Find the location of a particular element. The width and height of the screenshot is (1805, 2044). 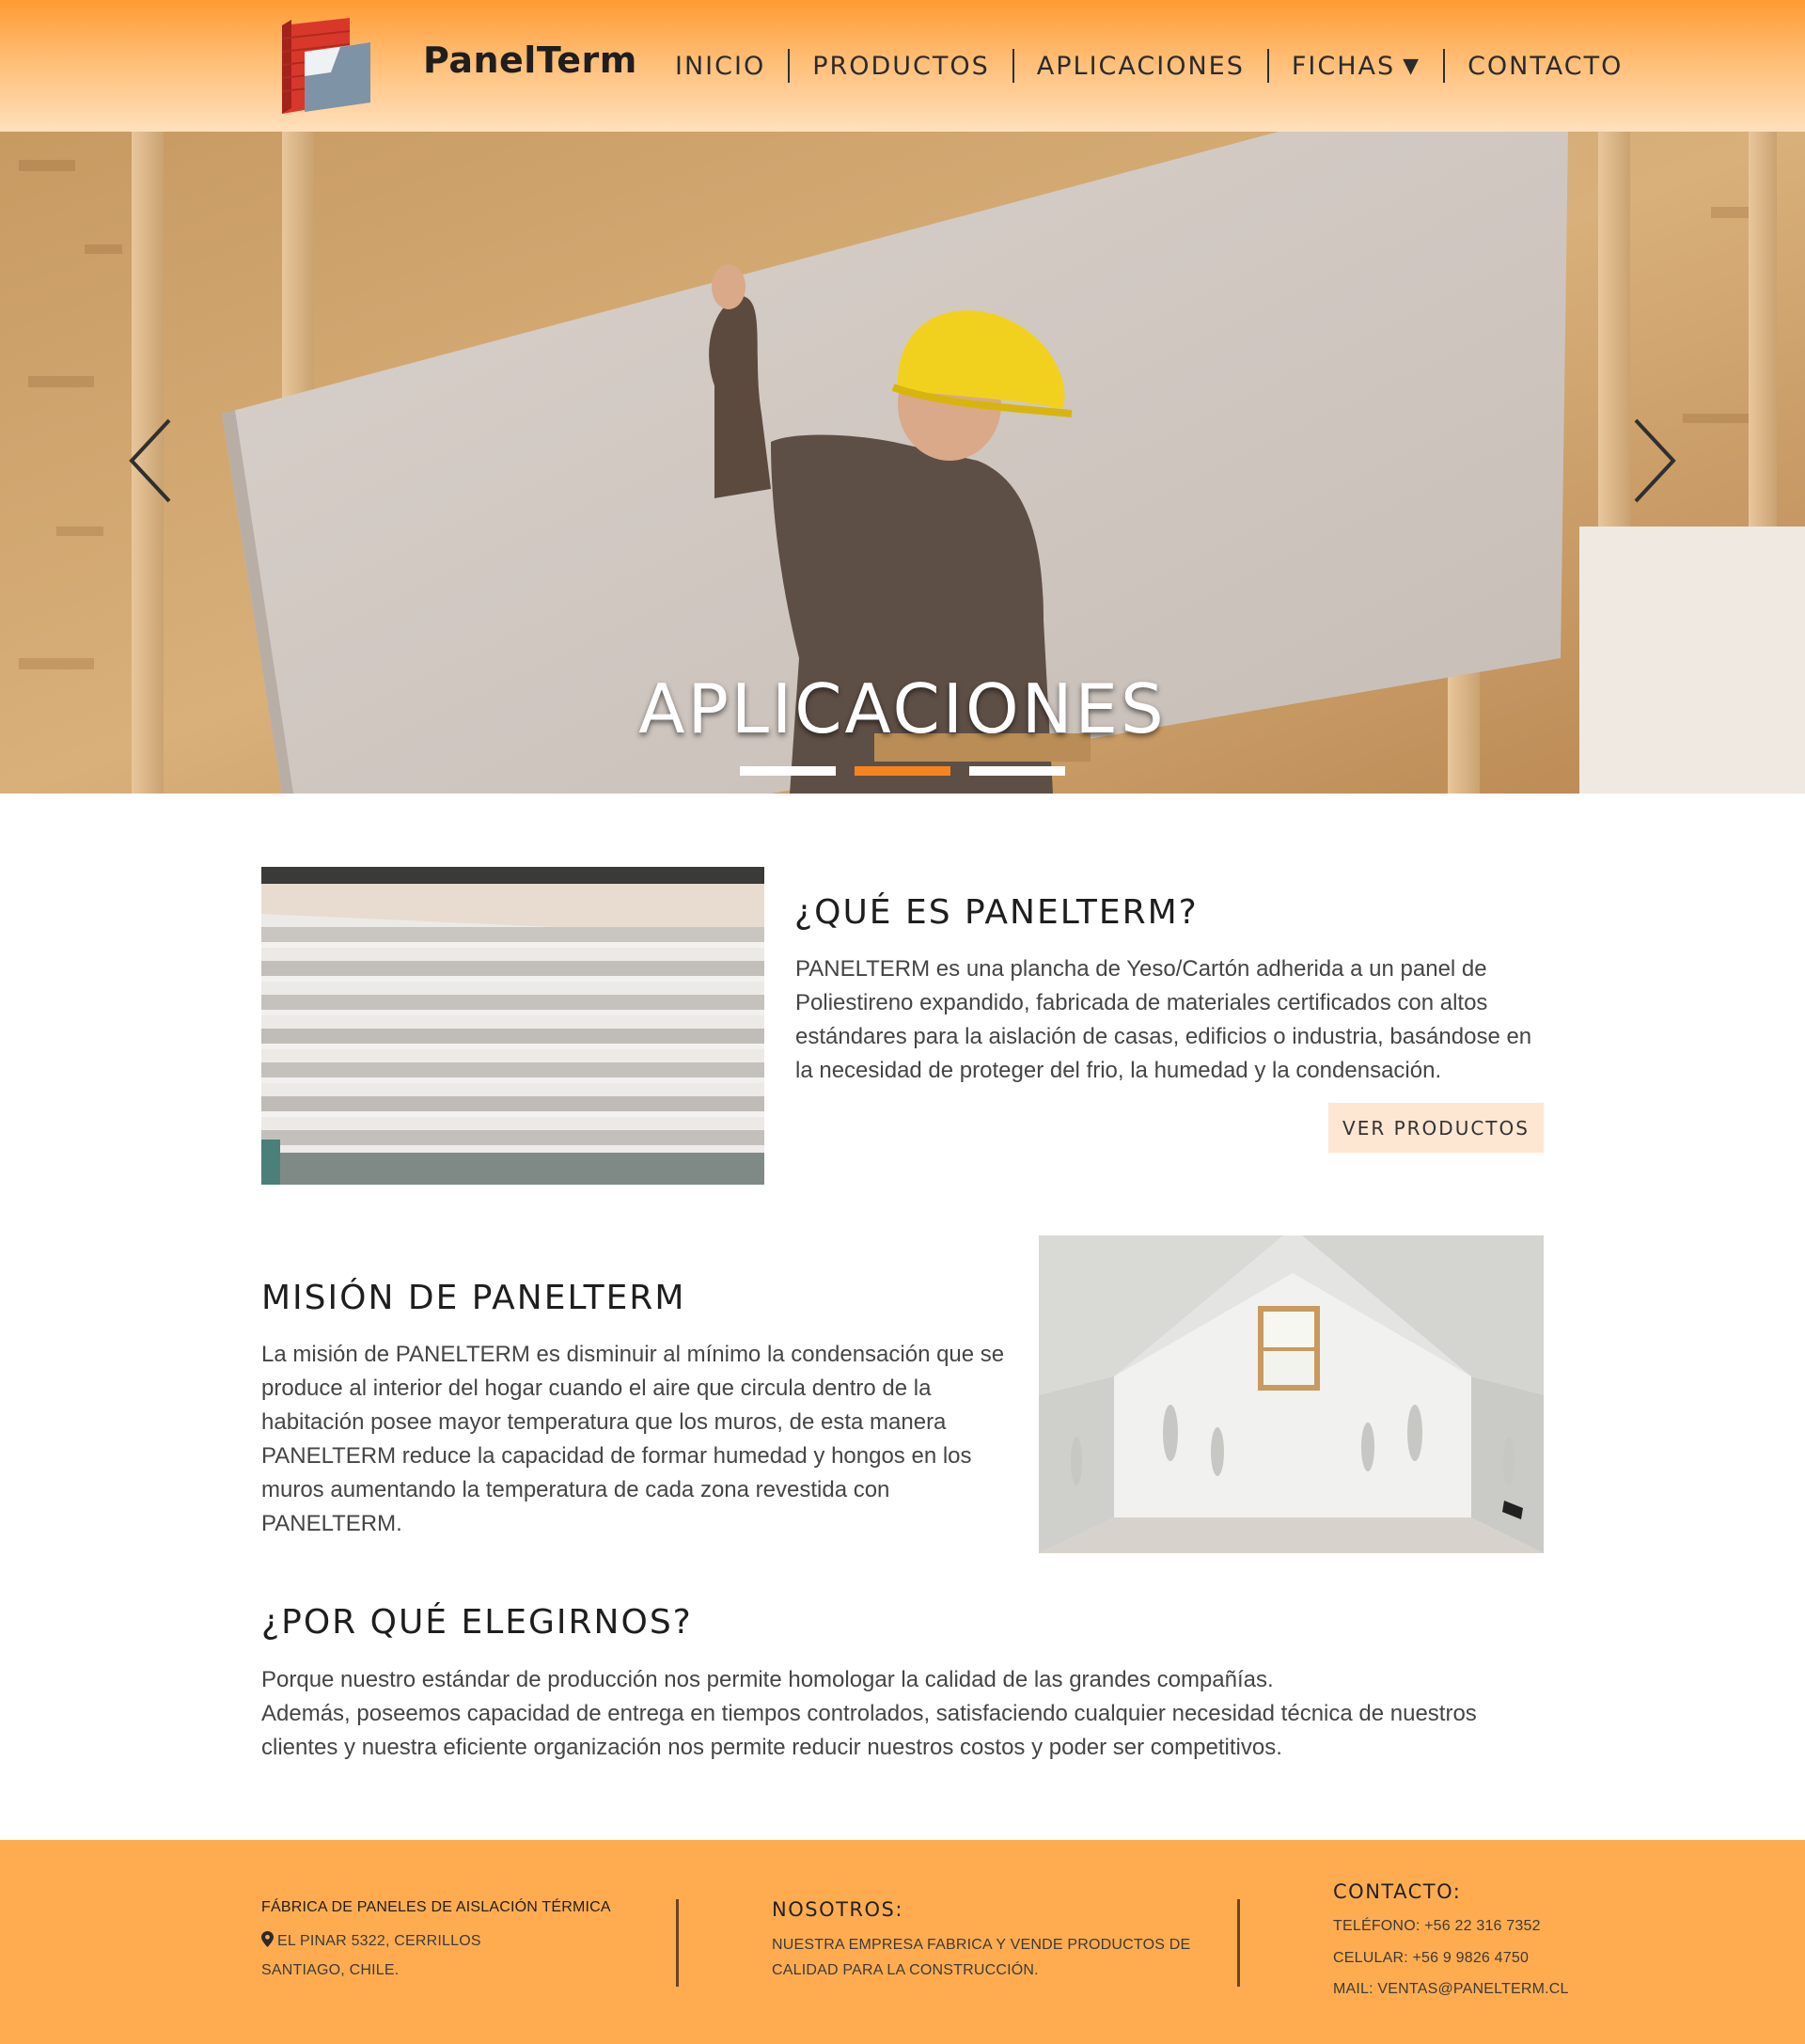

footer-phone: TELÉFONO: +56 22 316 7352 is located at coordinates (1437, 1927).